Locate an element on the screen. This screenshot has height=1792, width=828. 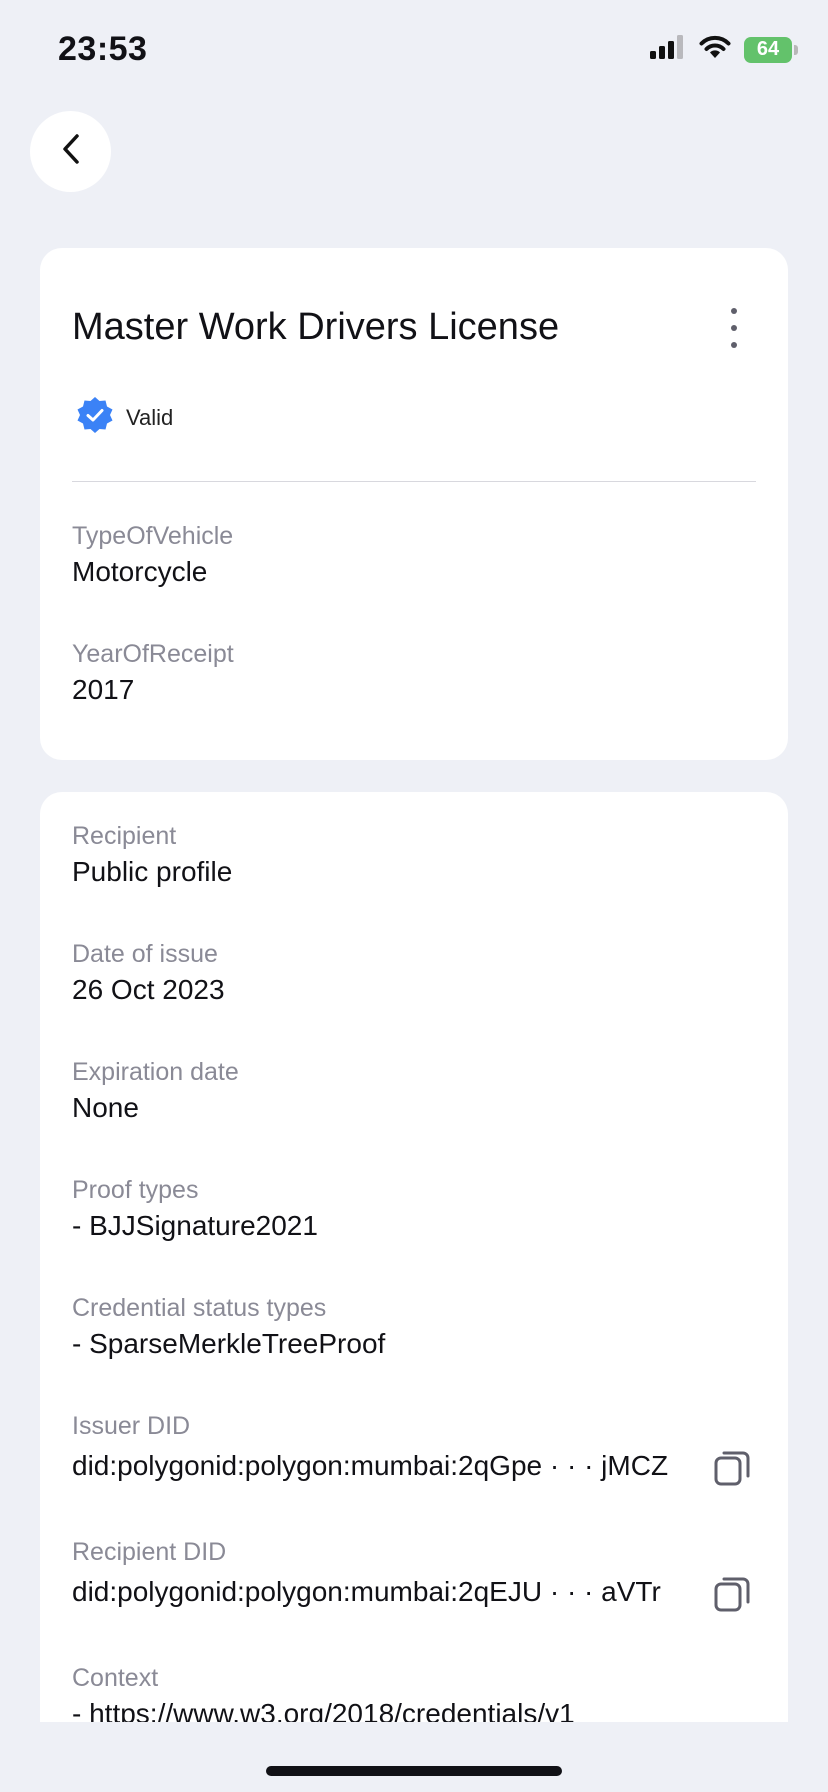
back-button is located at coordinates (70, 151).